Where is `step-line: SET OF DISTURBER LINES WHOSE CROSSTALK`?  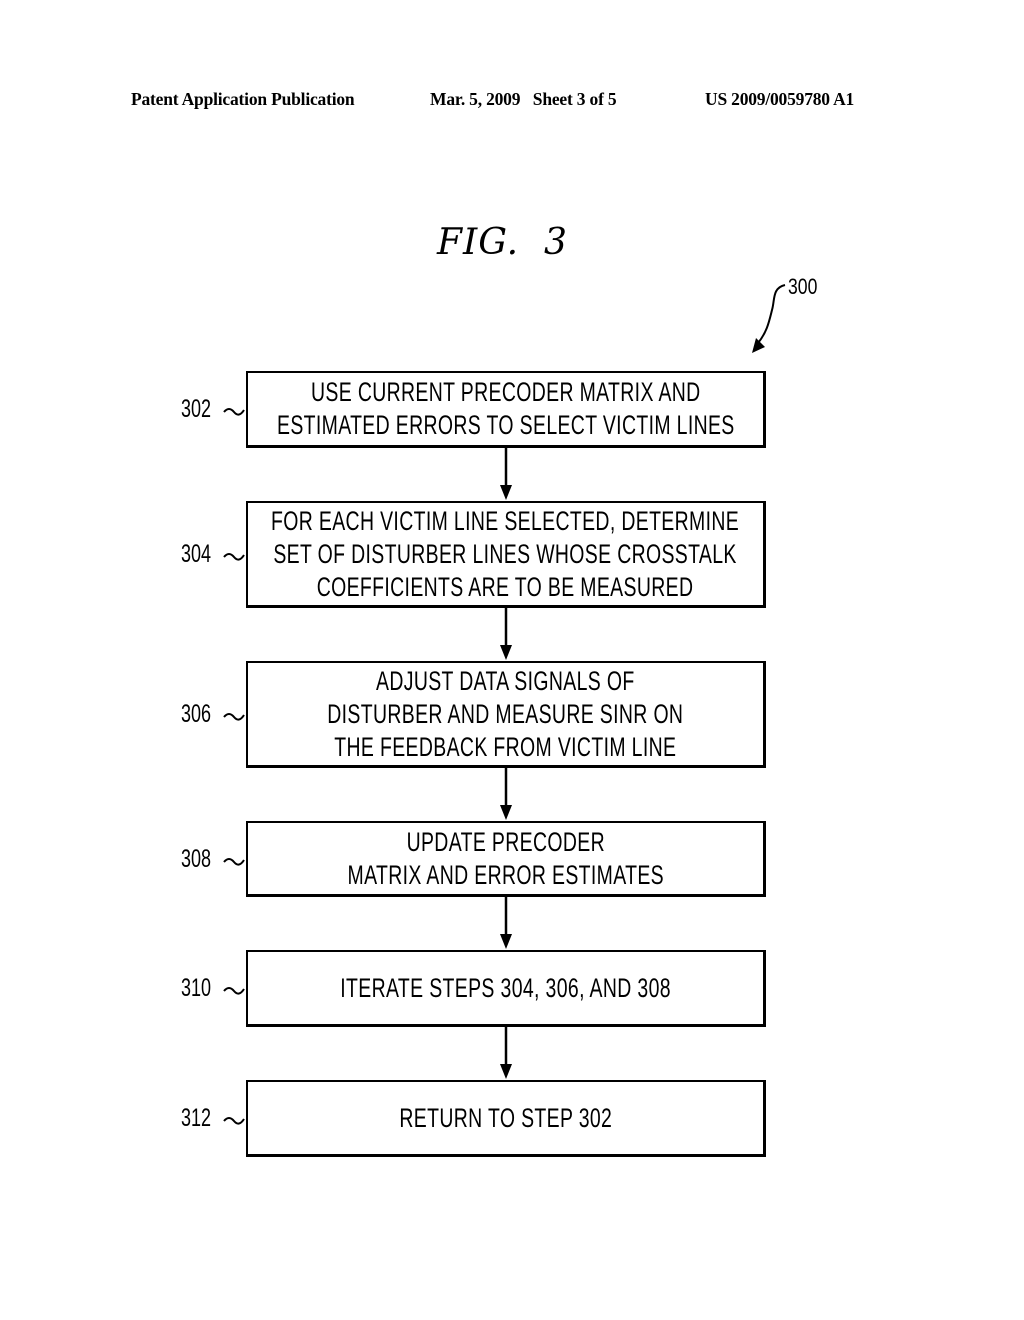 step-line: SET OF DISTURBER LINES WHOSE CROSSTALK is located at coordinates (505, 553).